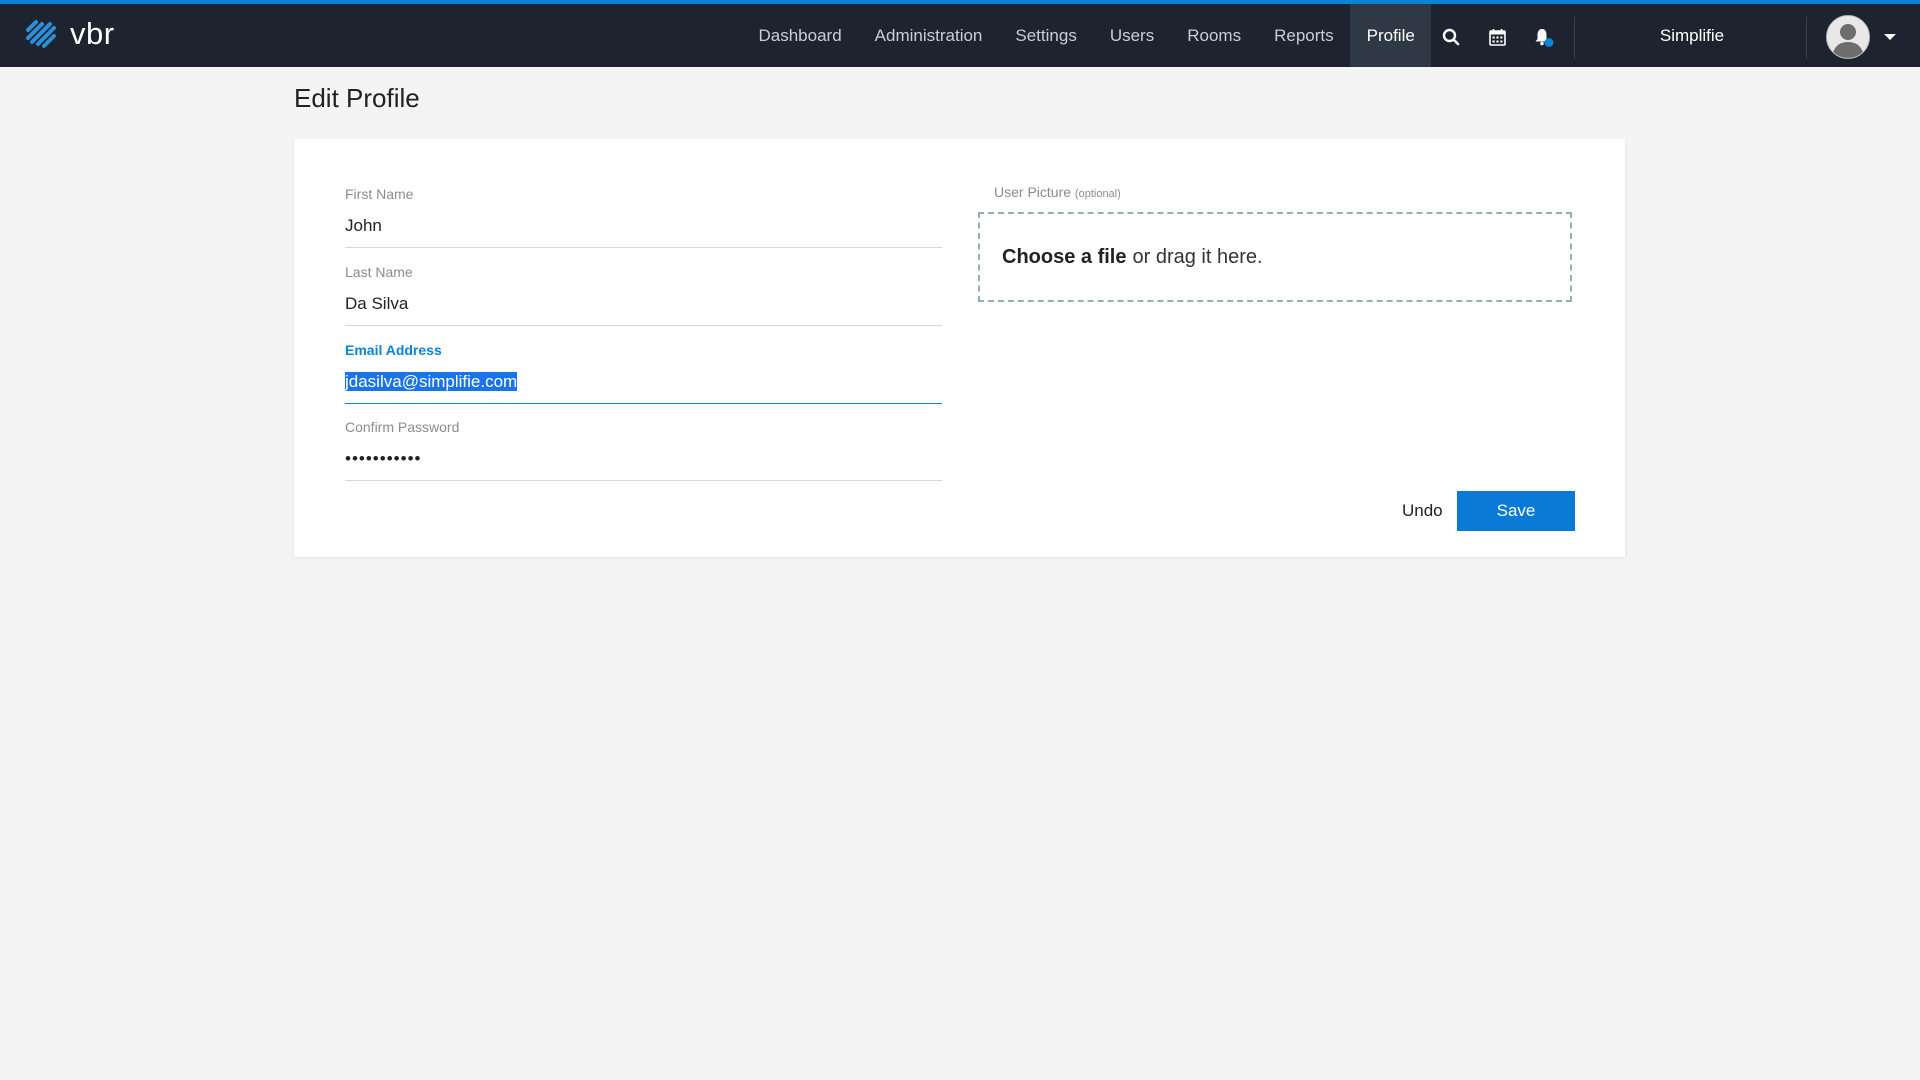  Describe the element at coordinates (1451, 37) in the screenshot. I see `search-icon` at that location.